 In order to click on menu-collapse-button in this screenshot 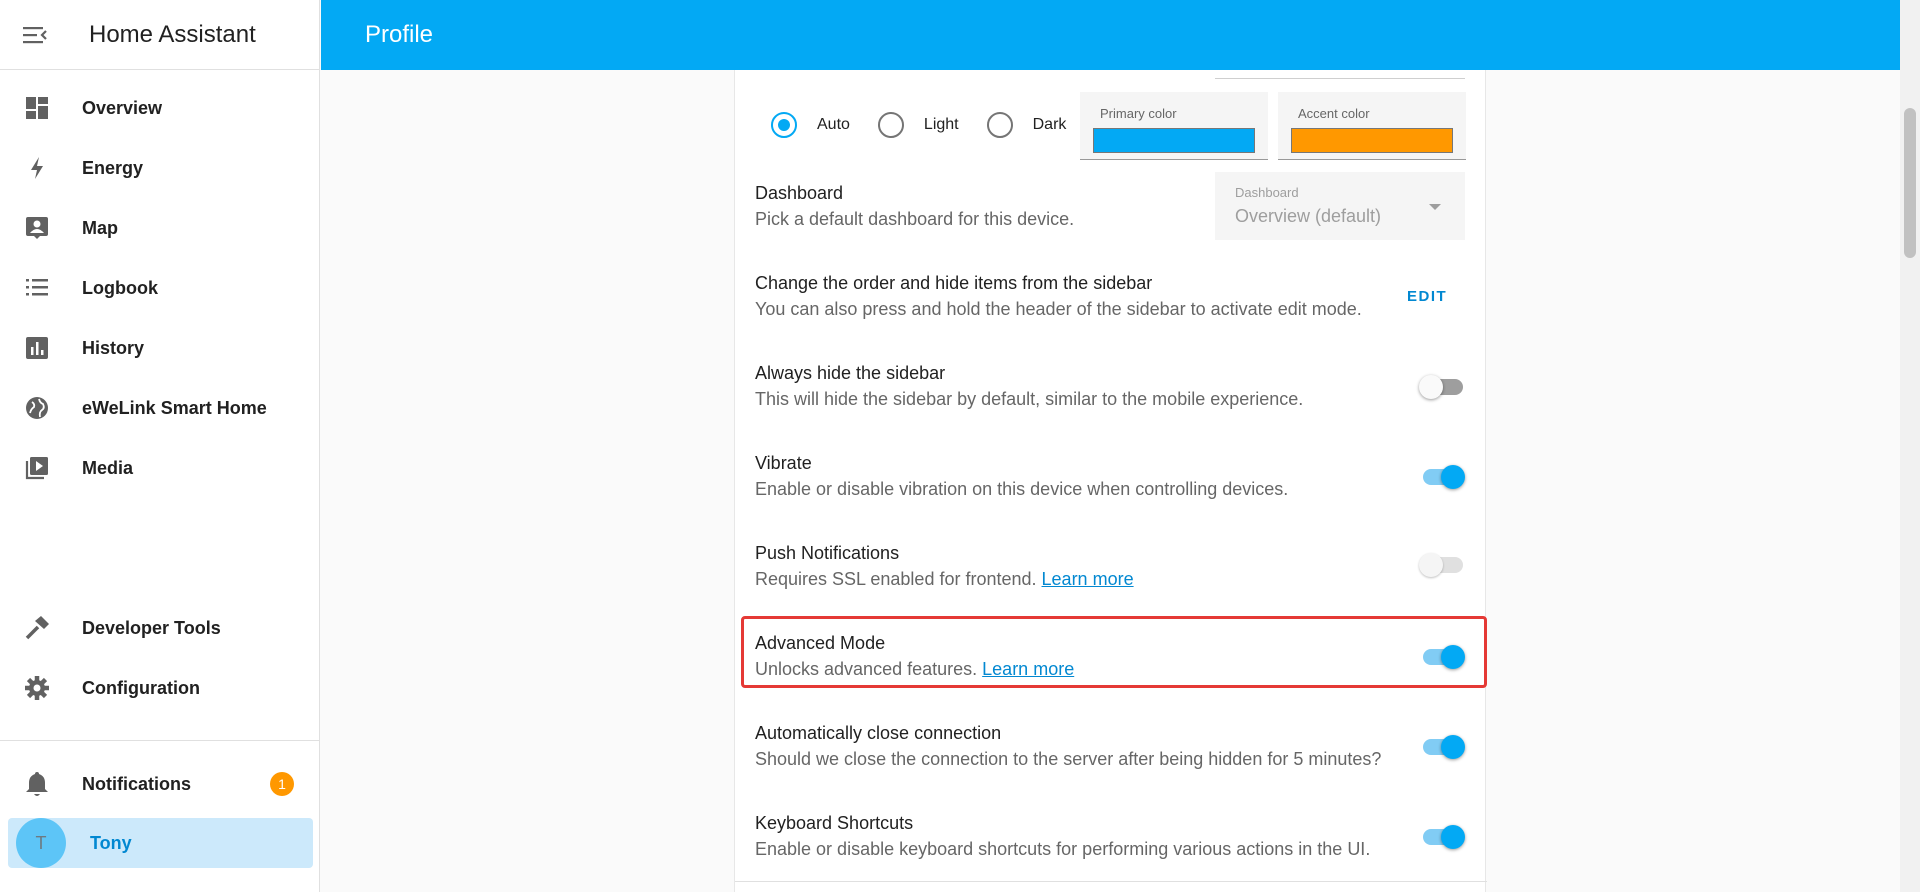, I will do `click(35, 35)`.